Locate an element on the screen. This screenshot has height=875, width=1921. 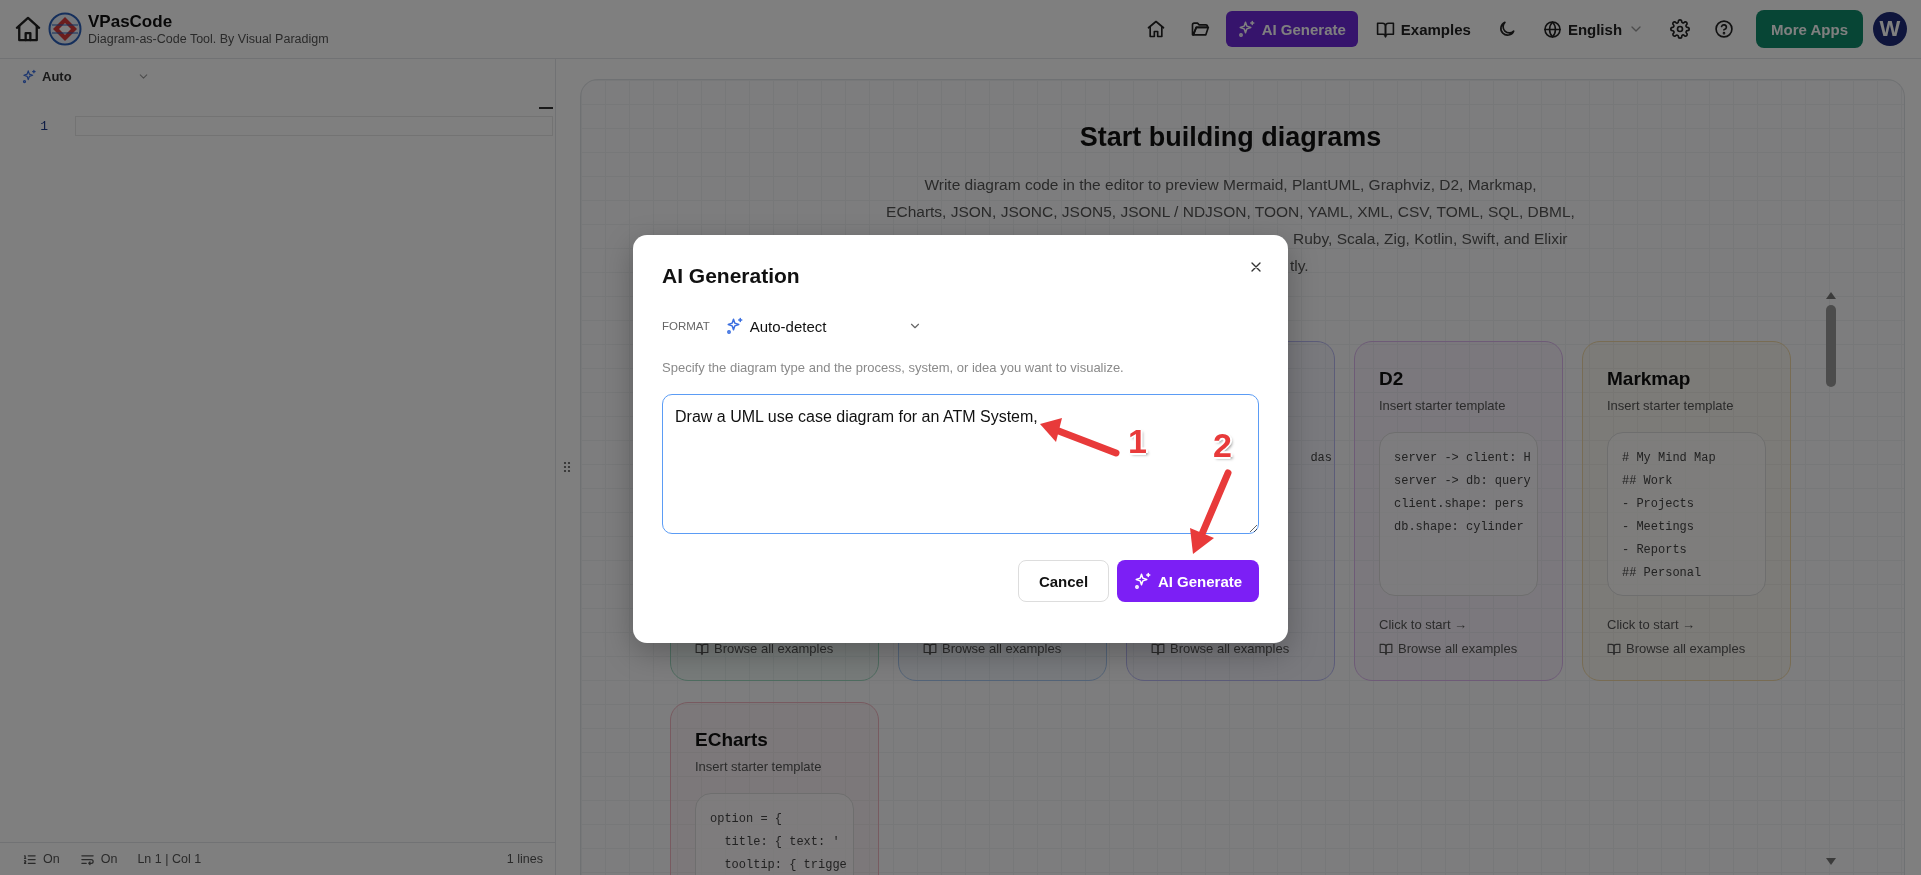
code-line: db.shape: cylinder is located at coordinates (1459, 527).